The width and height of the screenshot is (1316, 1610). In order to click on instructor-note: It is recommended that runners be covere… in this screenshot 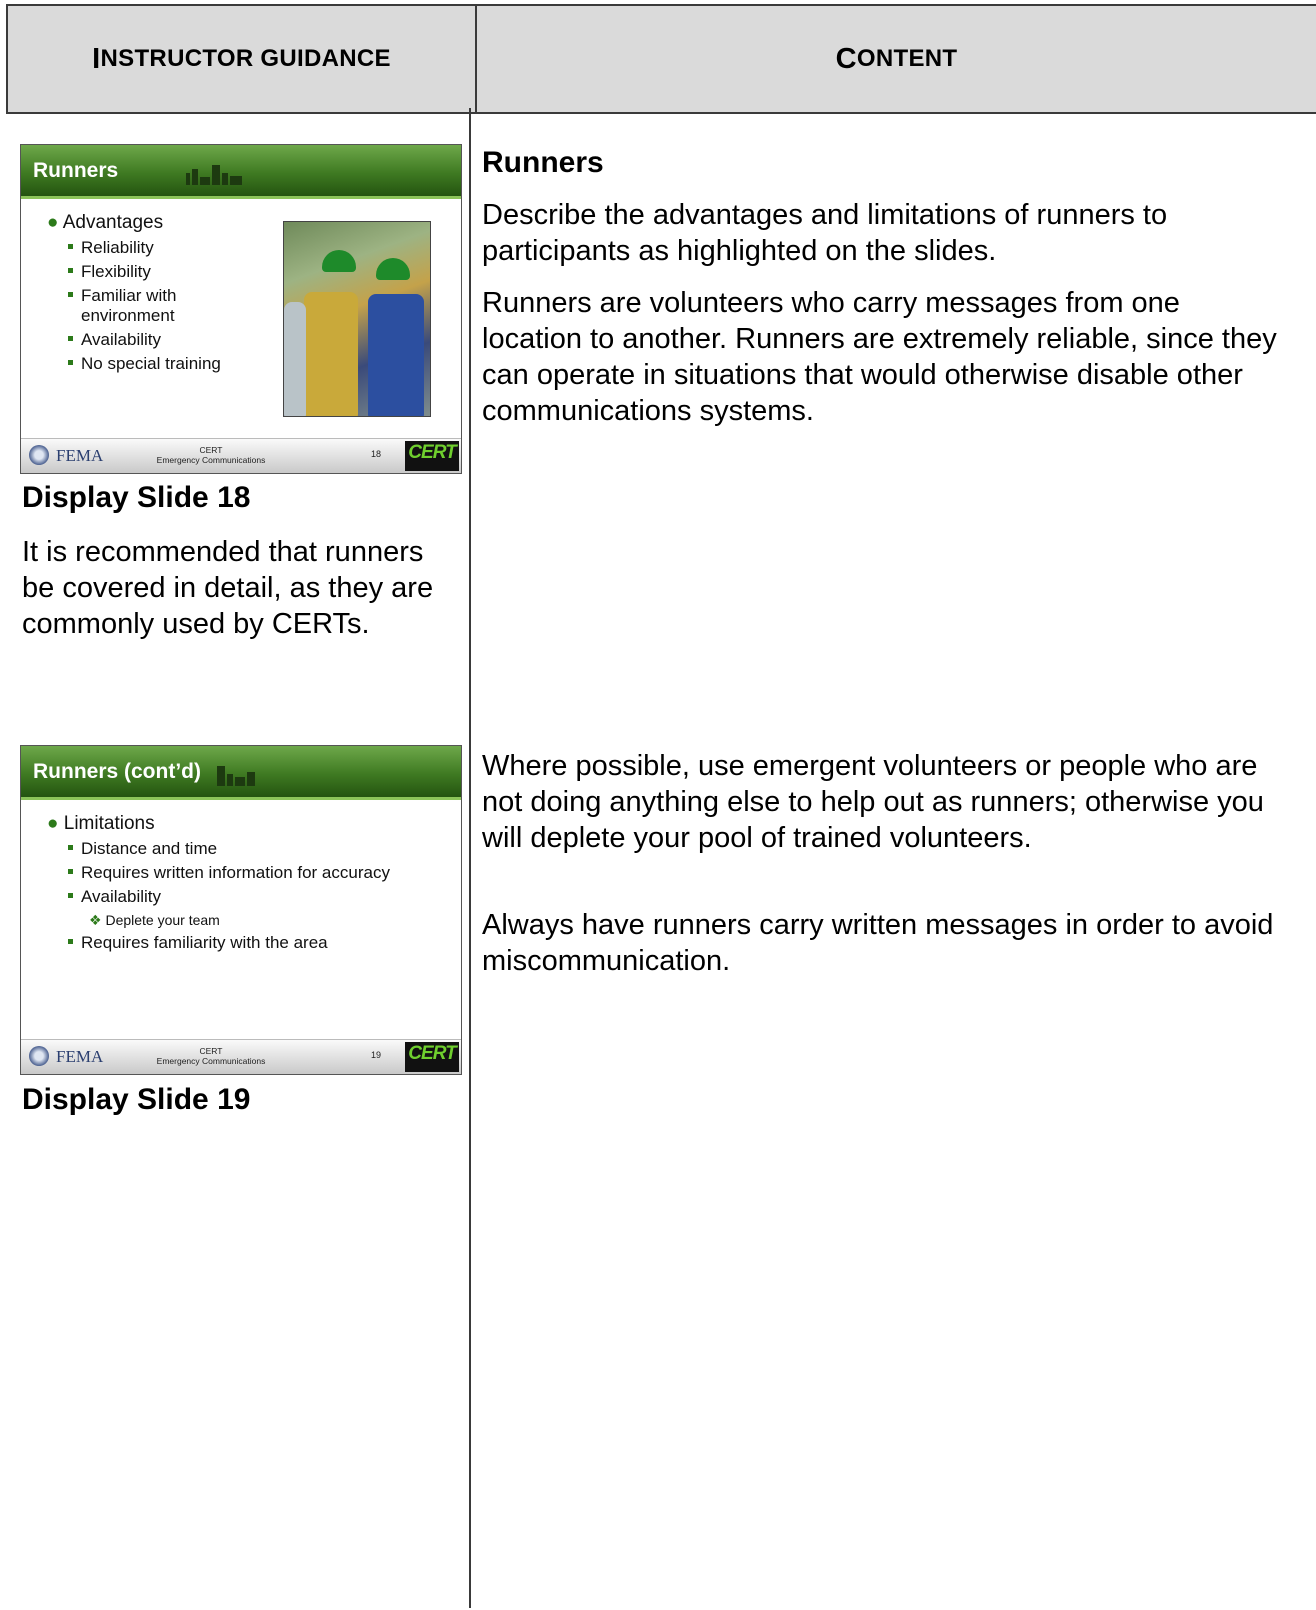, I will do `click(228, 588)`.